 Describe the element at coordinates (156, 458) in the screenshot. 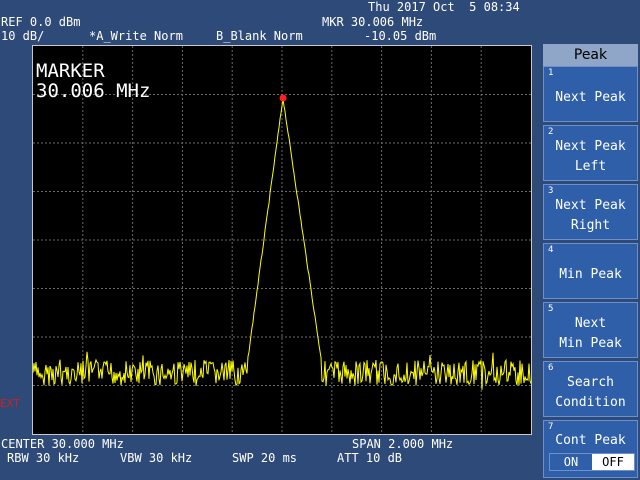

I see `vbw-readout: VBW 30 kHz` at that location.